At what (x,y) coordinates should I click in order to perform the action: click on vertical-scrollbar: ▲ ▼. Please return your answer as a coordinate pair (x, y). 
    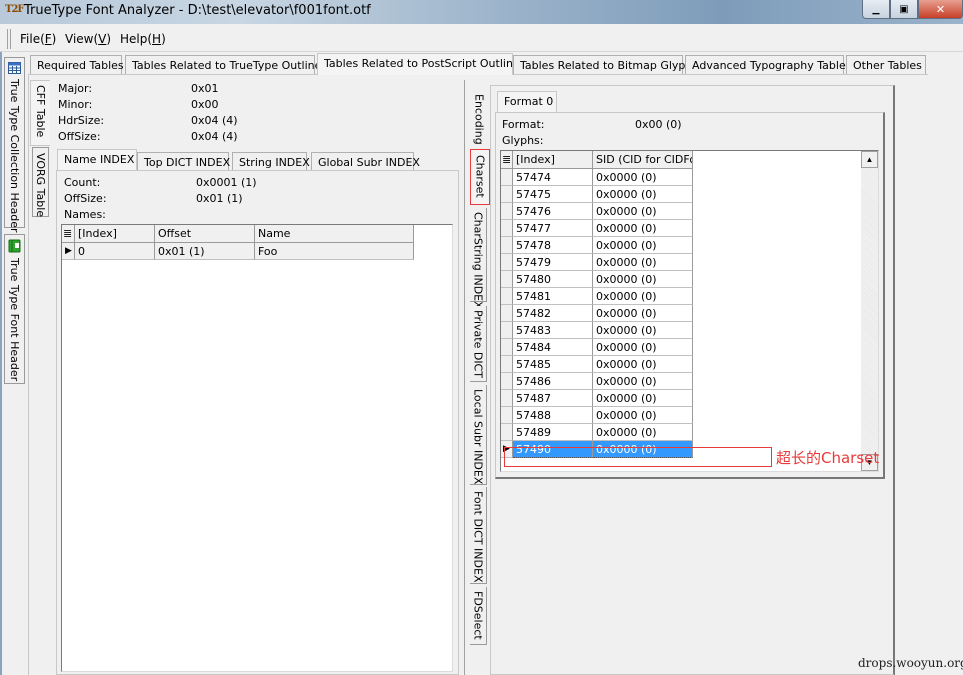
    Looking at the image, I should click on (869, 311).